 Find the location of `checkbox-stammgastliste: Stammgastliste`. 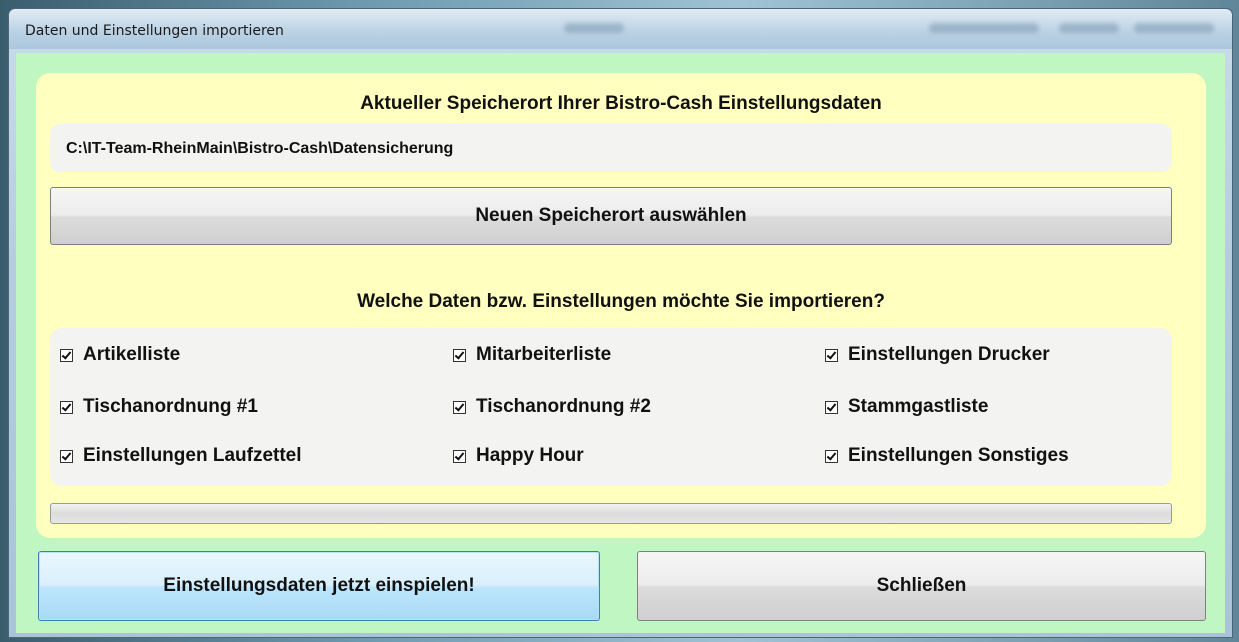

checkbox-stammgastliste: Stammgastliste is located at coordinates (906, 407).